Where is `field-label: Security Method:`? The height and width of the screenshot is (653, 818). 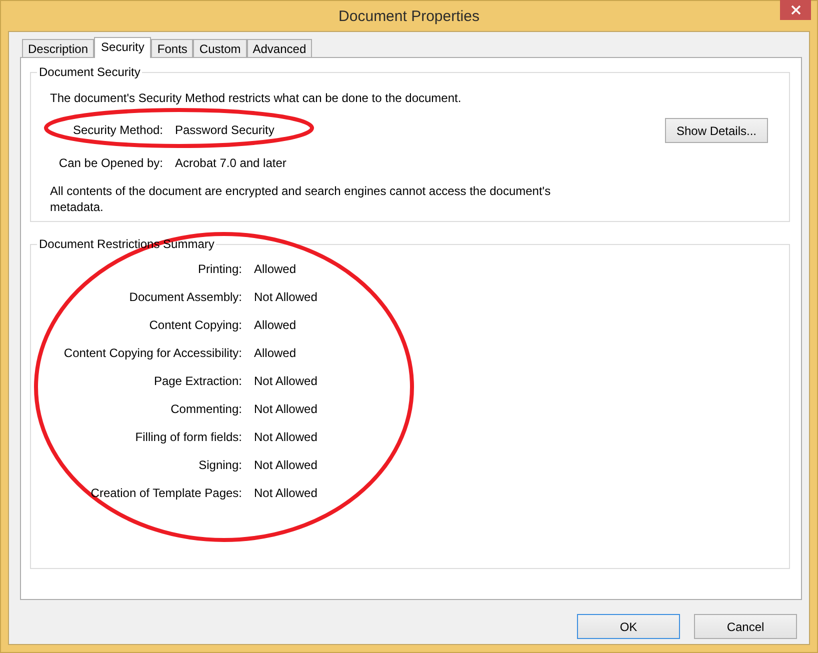 field-label: Security Method: is located at coordinates (117, 130).